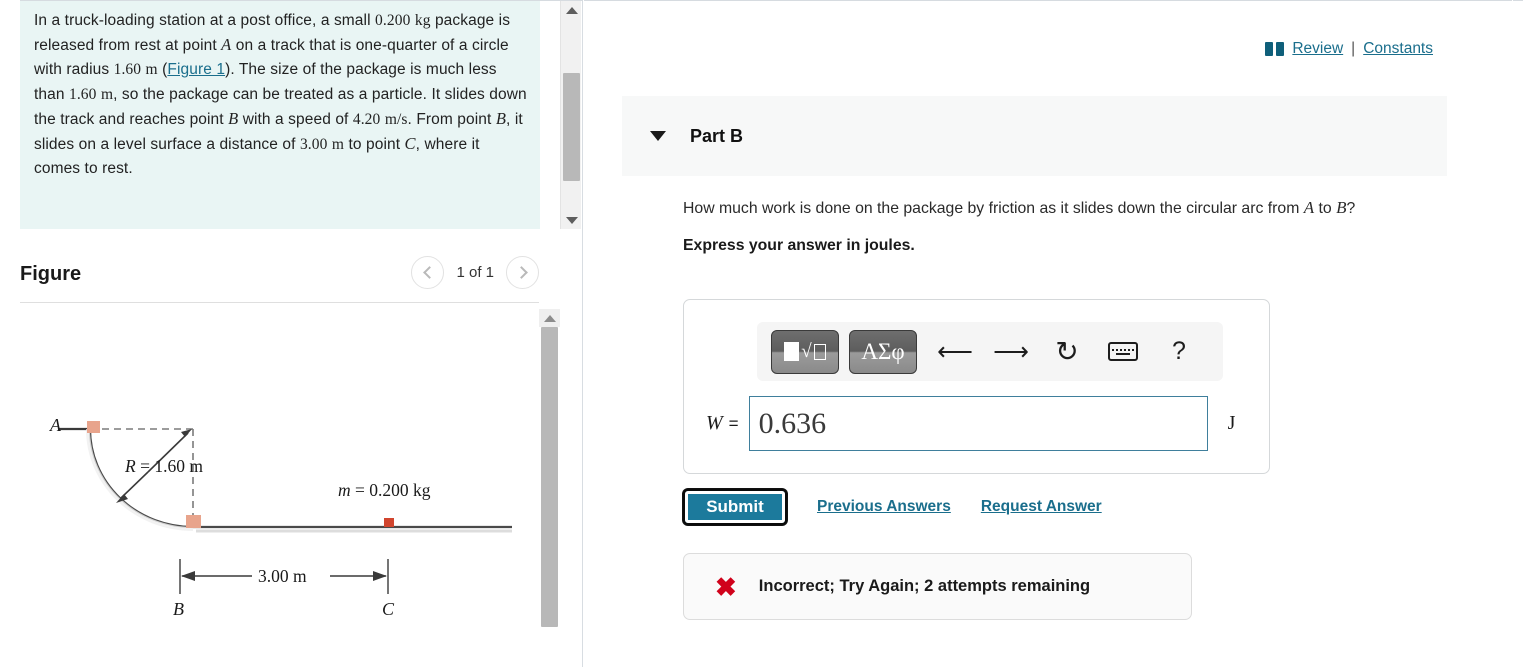 This screenshot has width=1523, height=667. What do you see at coordinates (366, 119) in the screenshot?
I see `problem-speed-value: 4.20` at bounding box center [366, 119].